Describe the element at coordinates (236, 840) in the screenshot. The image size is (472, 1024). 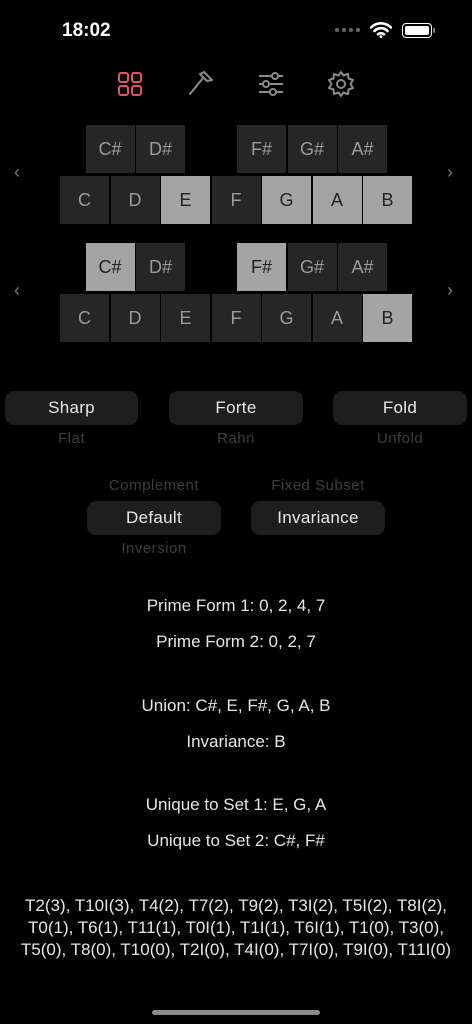
I see `unique-set-2: Unique to Set 2: C#, F#` at that location.